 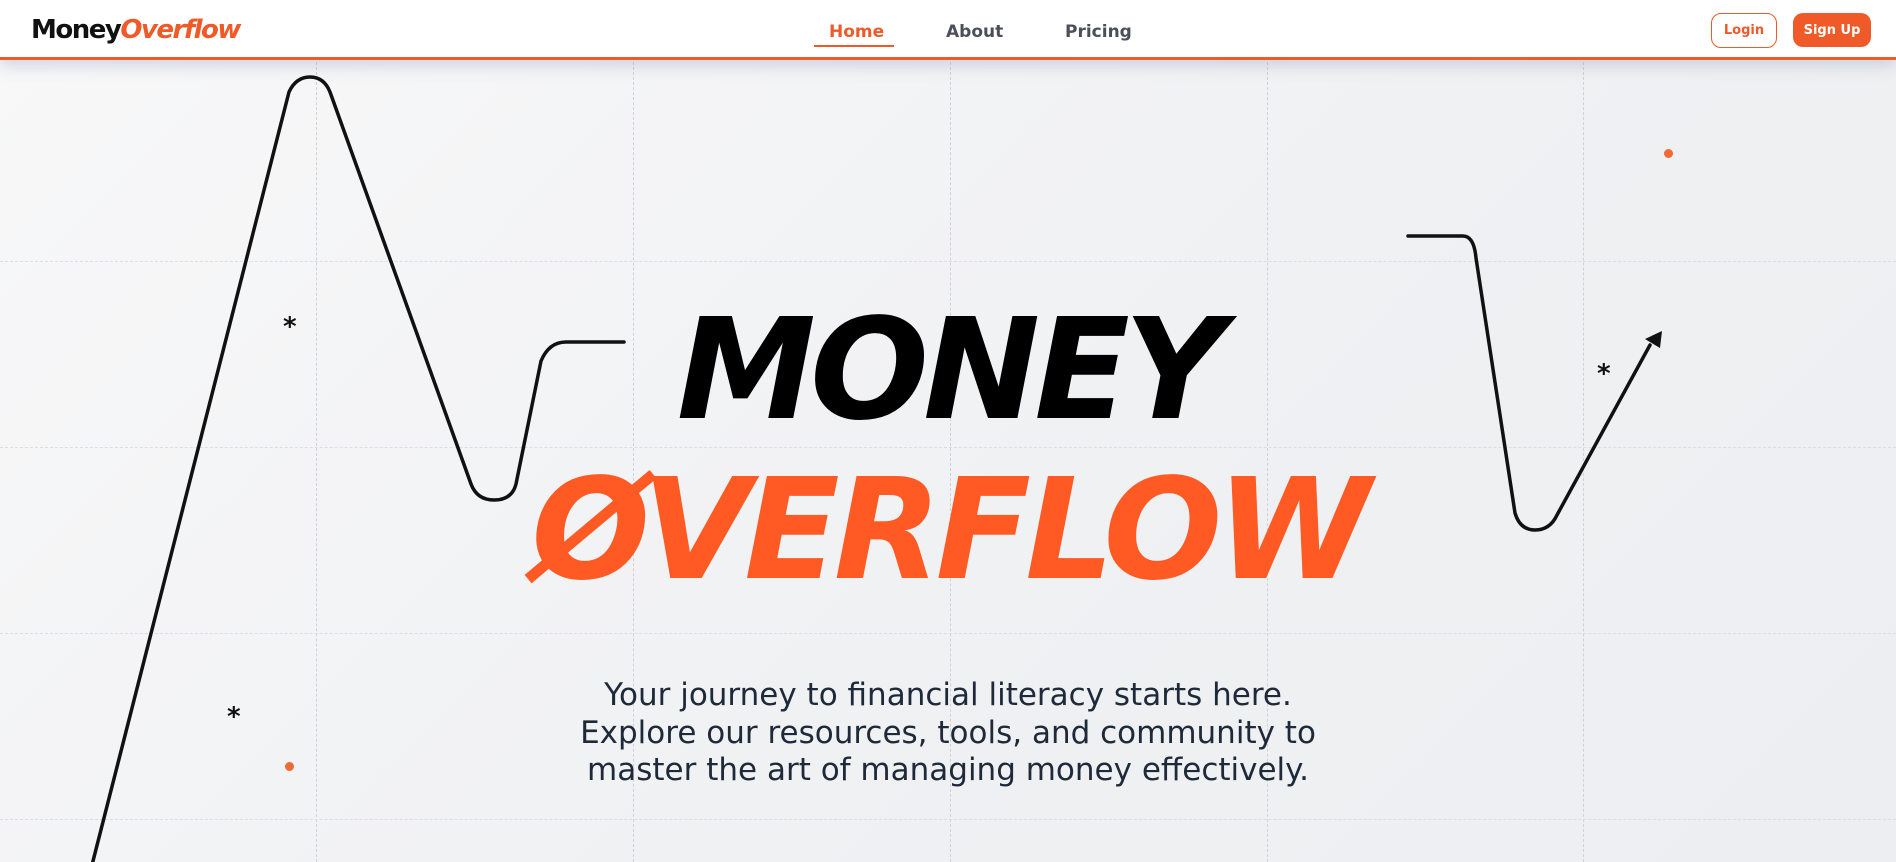 I want to click on nav-home: Home, so click(x=856, y=32).